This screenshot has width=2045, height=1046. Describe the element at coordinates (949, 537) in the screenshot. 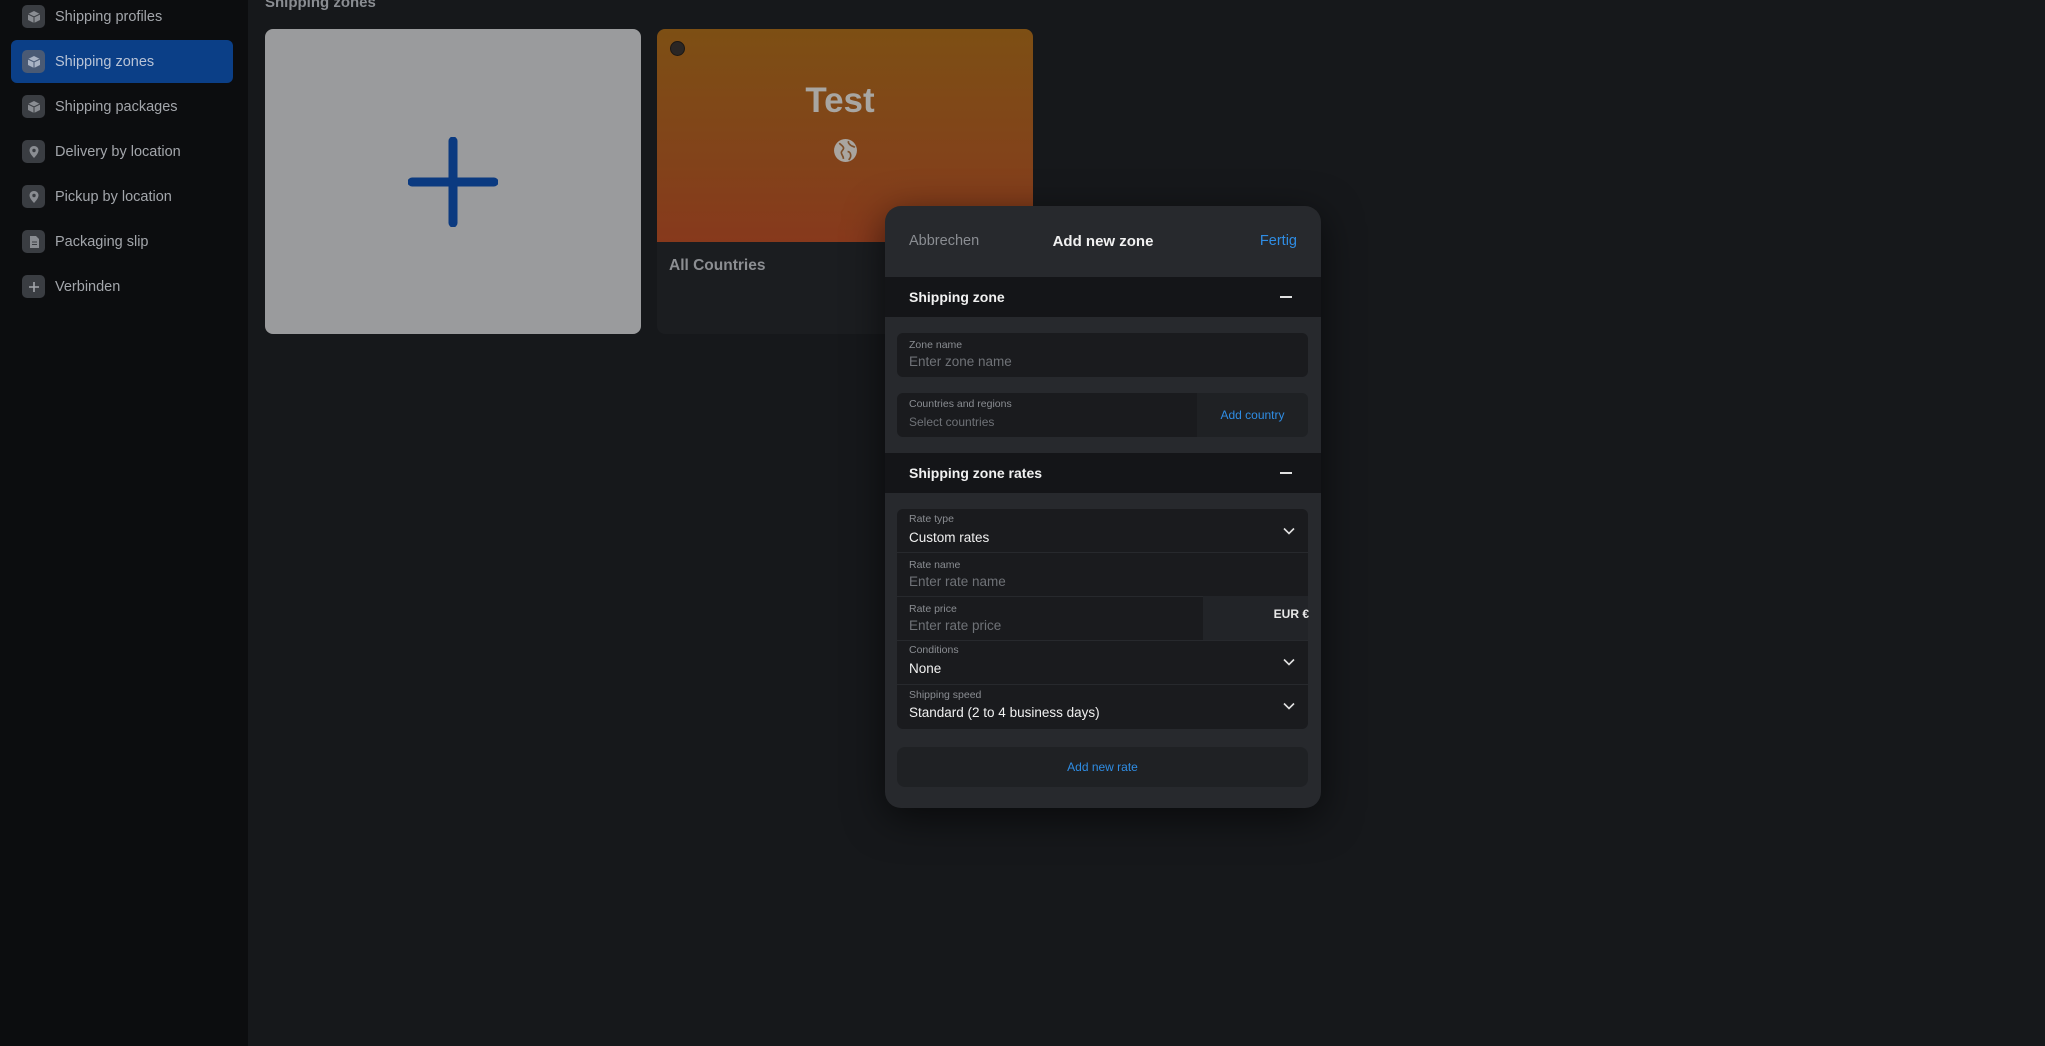

I see `rate-type-value: Custom rates` at that location.